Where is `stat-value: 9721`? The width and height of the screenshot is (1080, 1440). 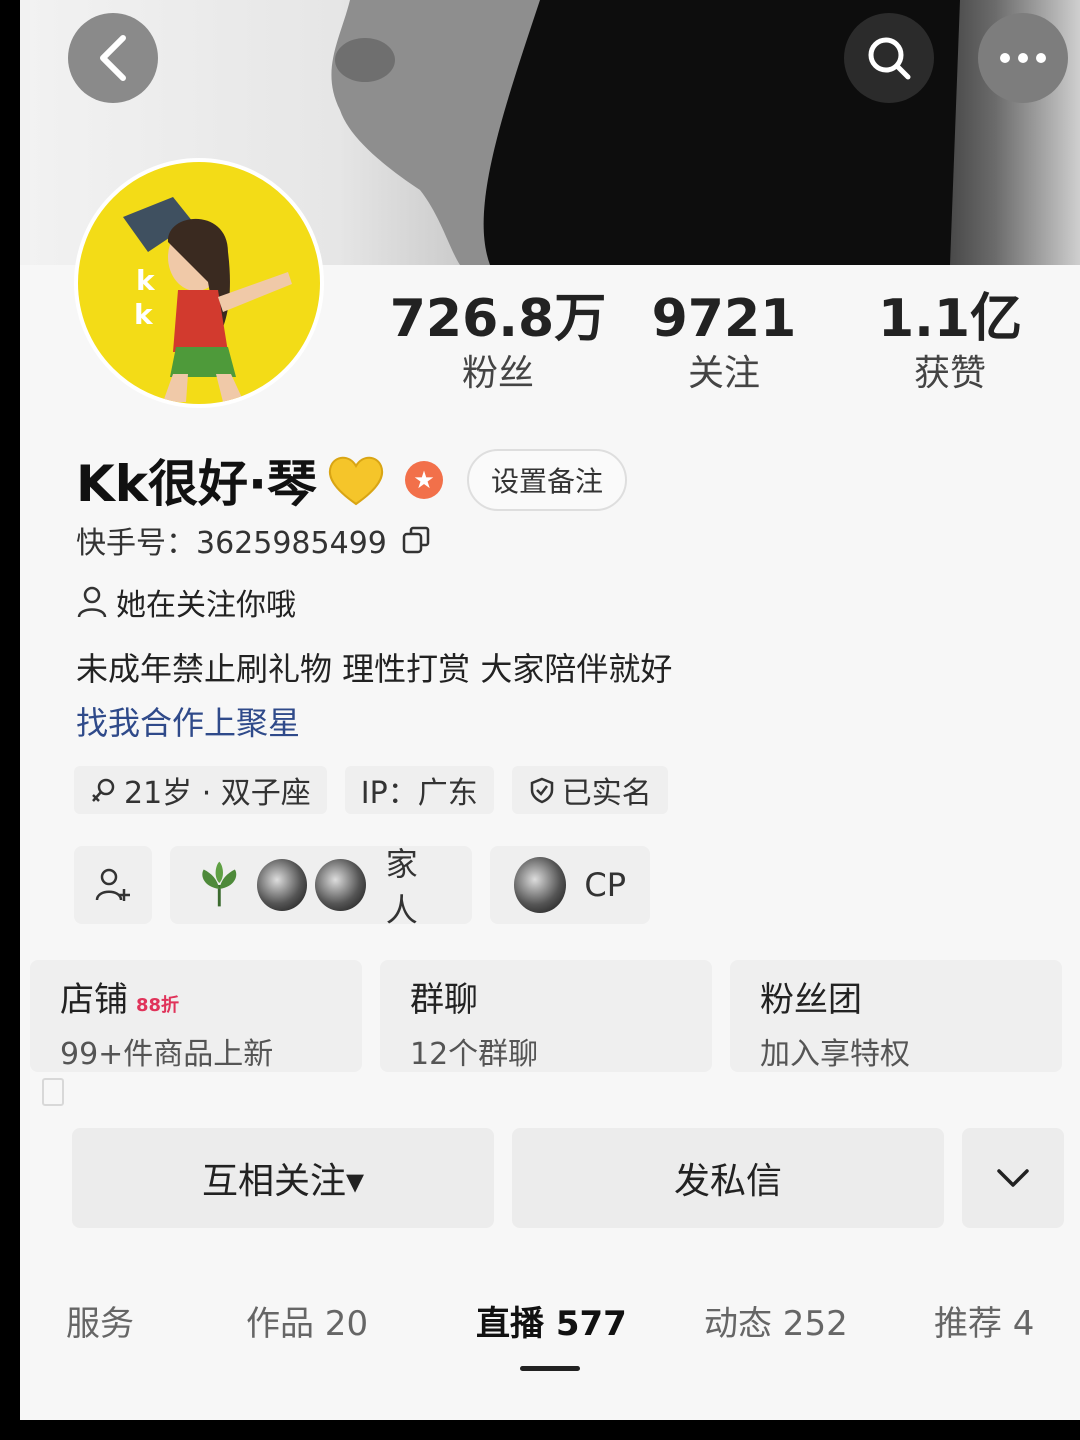
stat-value: 9721 is located at coordinates (724, 319).